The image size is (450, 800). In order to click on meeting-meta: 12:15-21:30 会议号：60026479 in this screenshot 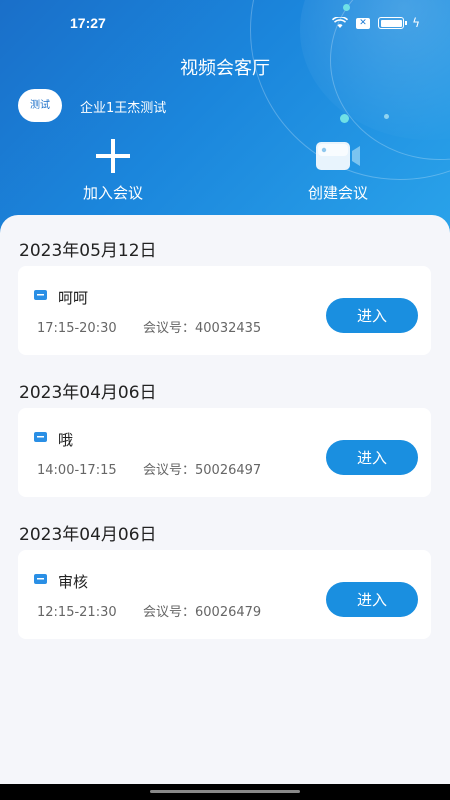, I will do `click(149, 610)`.